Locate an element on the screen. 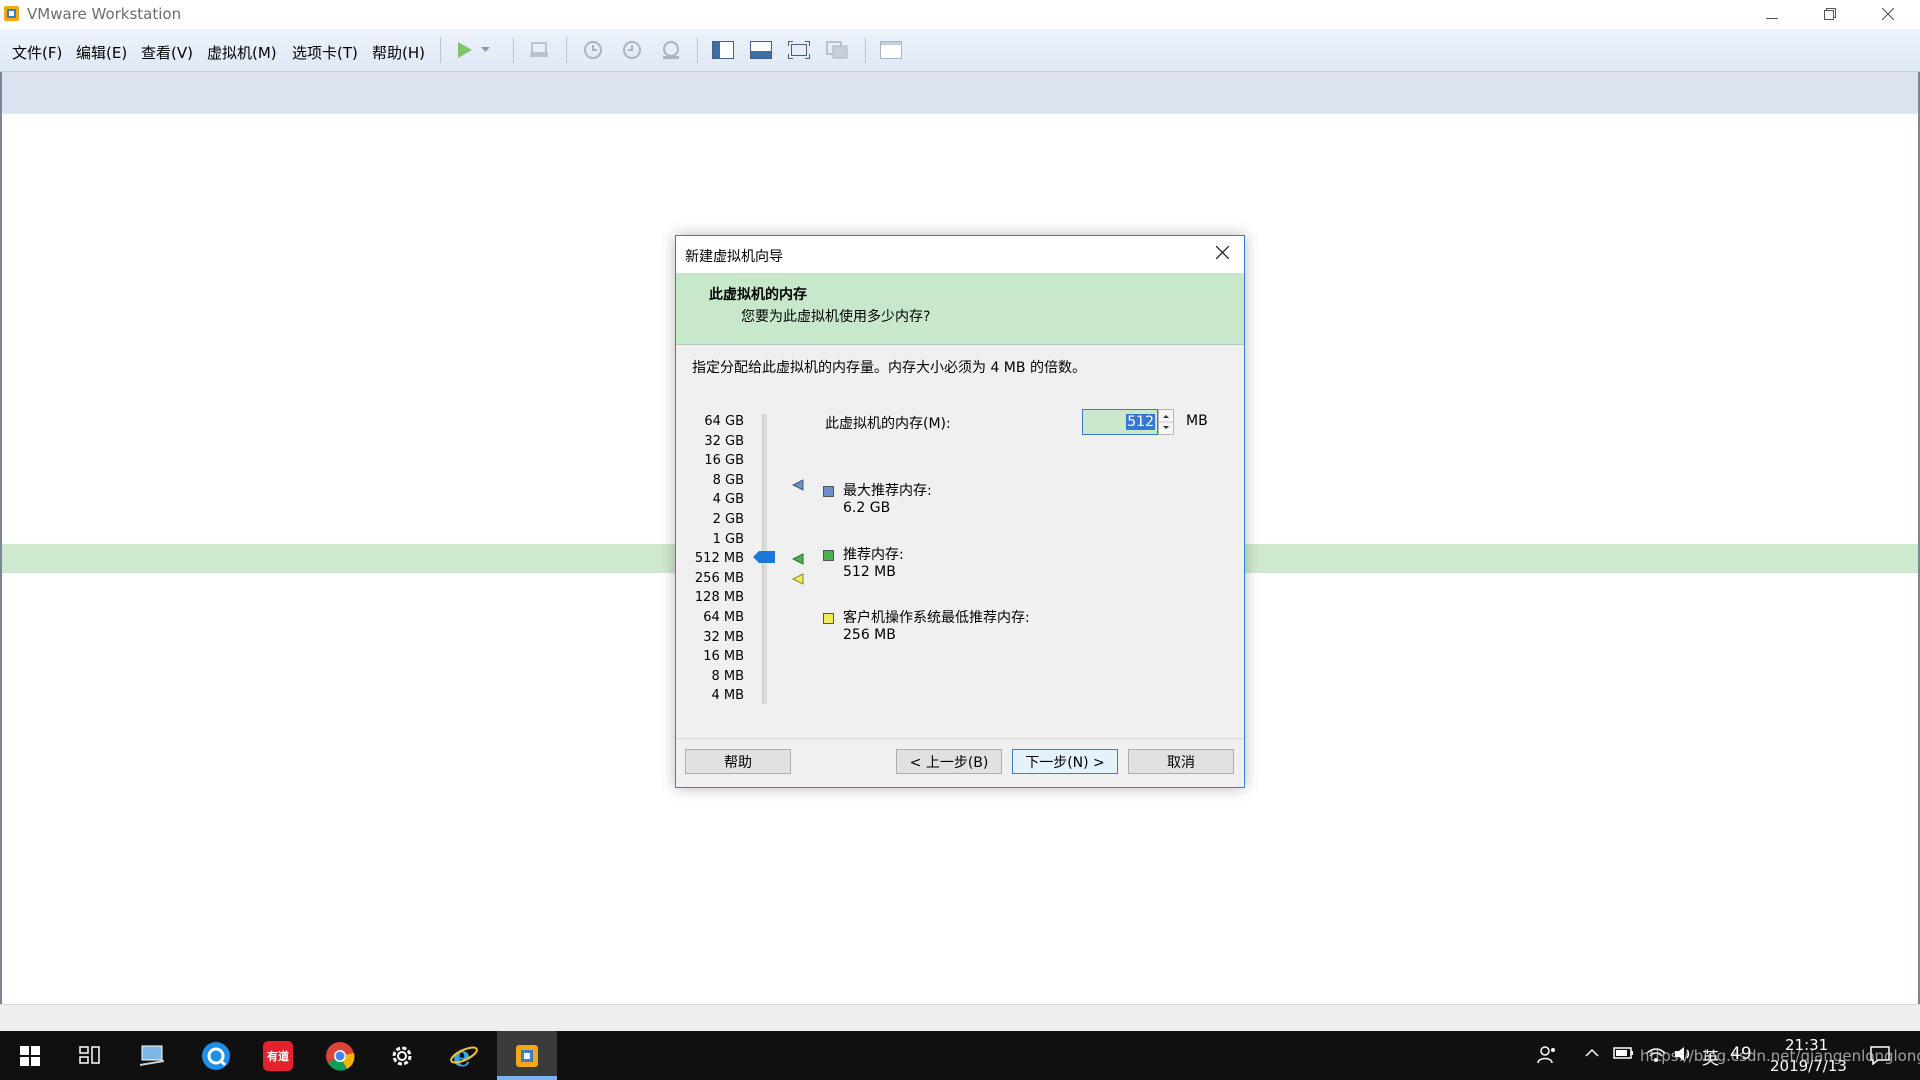  tray-chevron-up-icon is located at coordinates (1592, 1055).